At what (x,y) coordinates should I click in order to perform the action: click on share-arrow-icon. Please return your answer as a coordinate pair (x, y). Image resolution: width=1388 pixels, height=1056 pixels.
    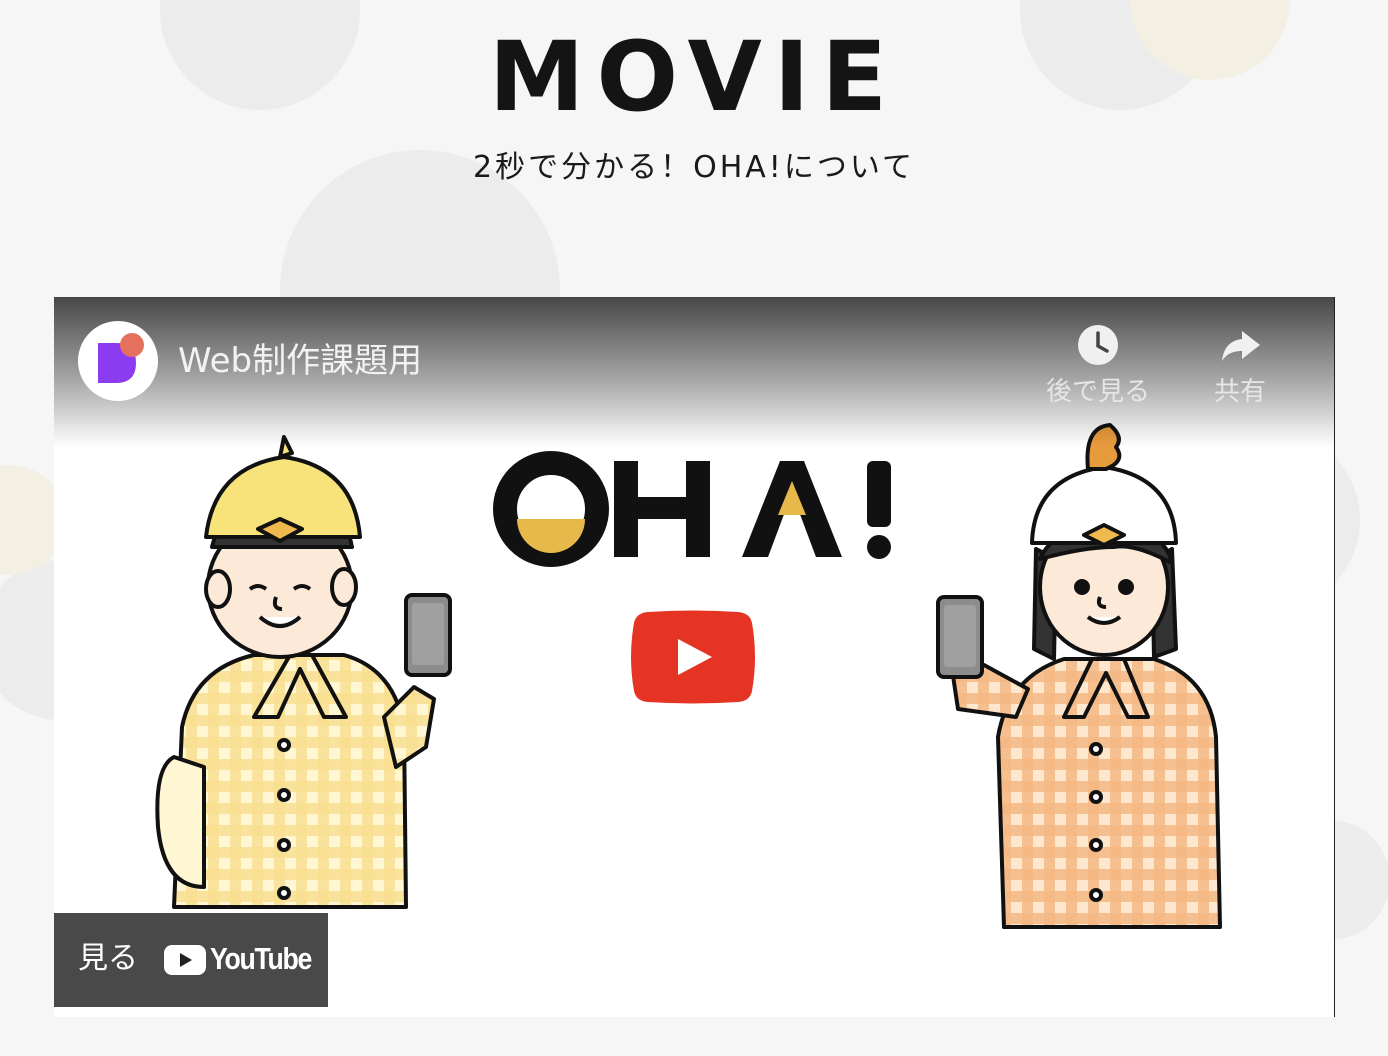
    Looking at the image, I should click on (1241, 346).